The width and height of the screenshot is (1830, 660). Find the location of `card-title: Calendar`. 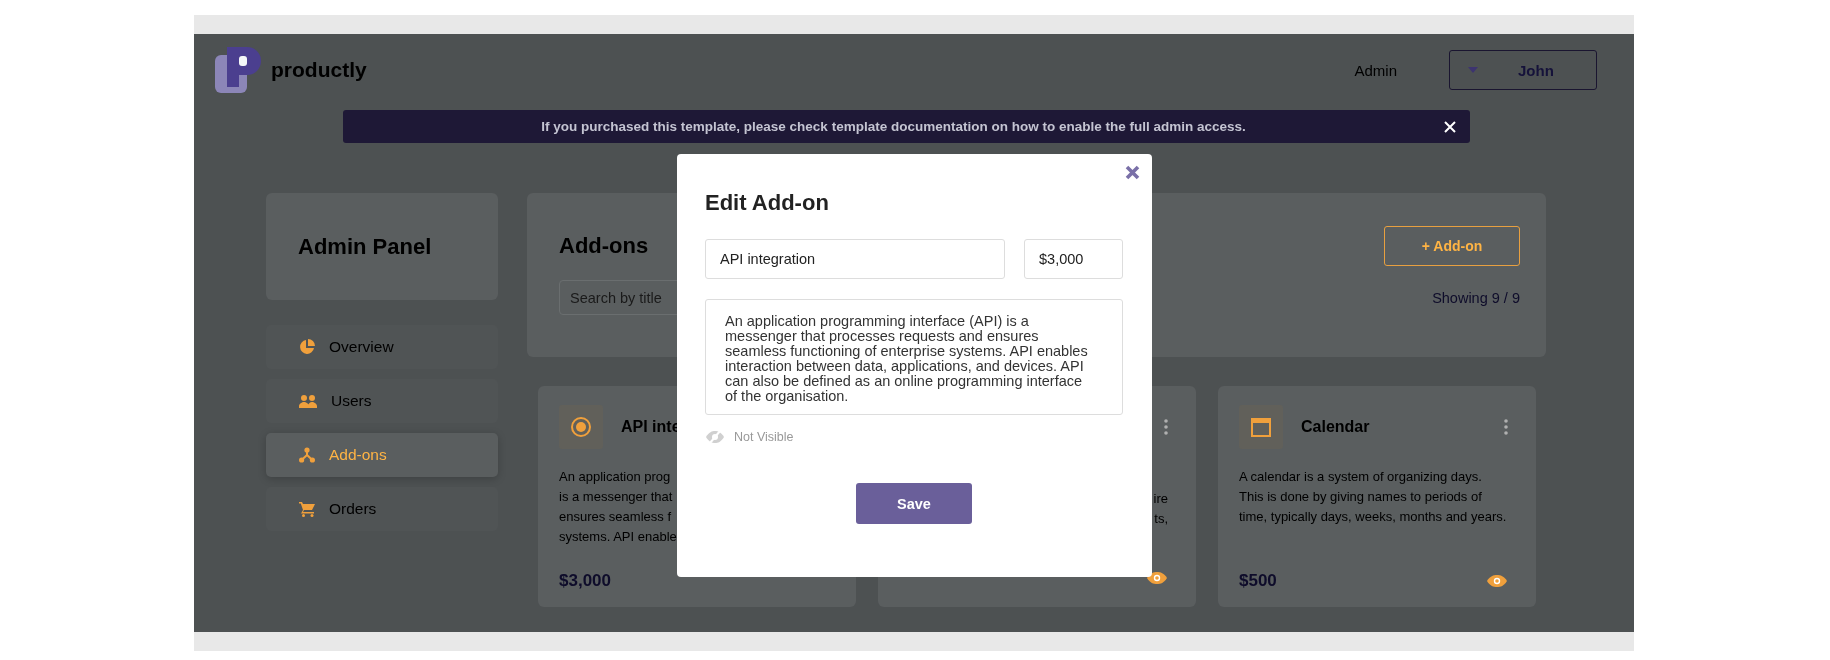

card-title: Calendar is located at coordinates (1335, 427).